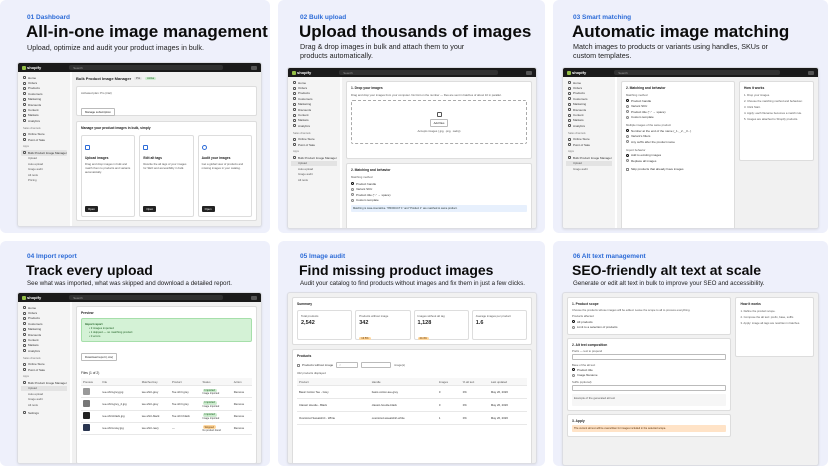 This screenshot has height=466, width=828. I want to click on download-report-button: Download report (.csv), so click(99, 357).